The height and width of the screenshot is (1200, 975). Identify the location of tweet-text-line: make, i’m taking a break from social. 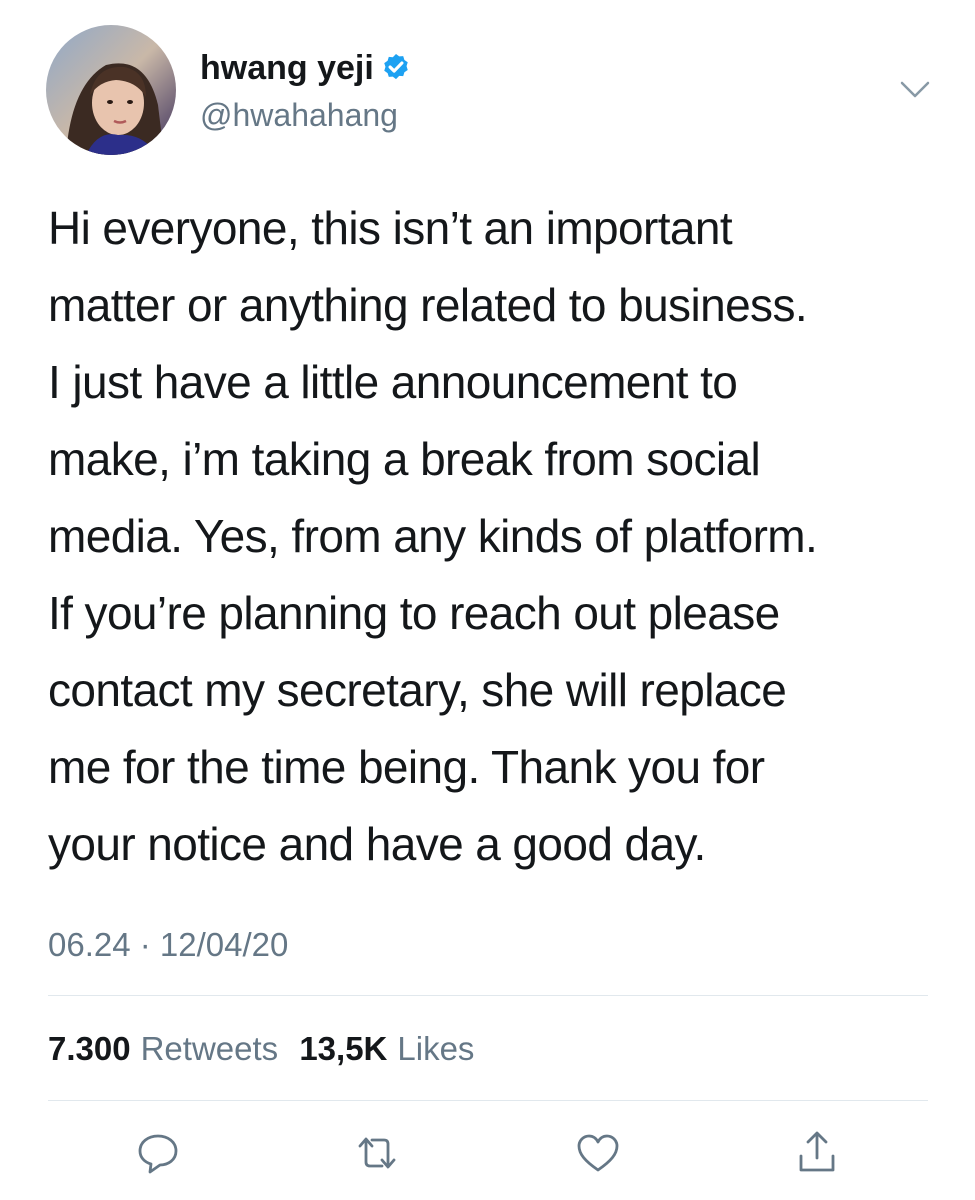
(404, 459).